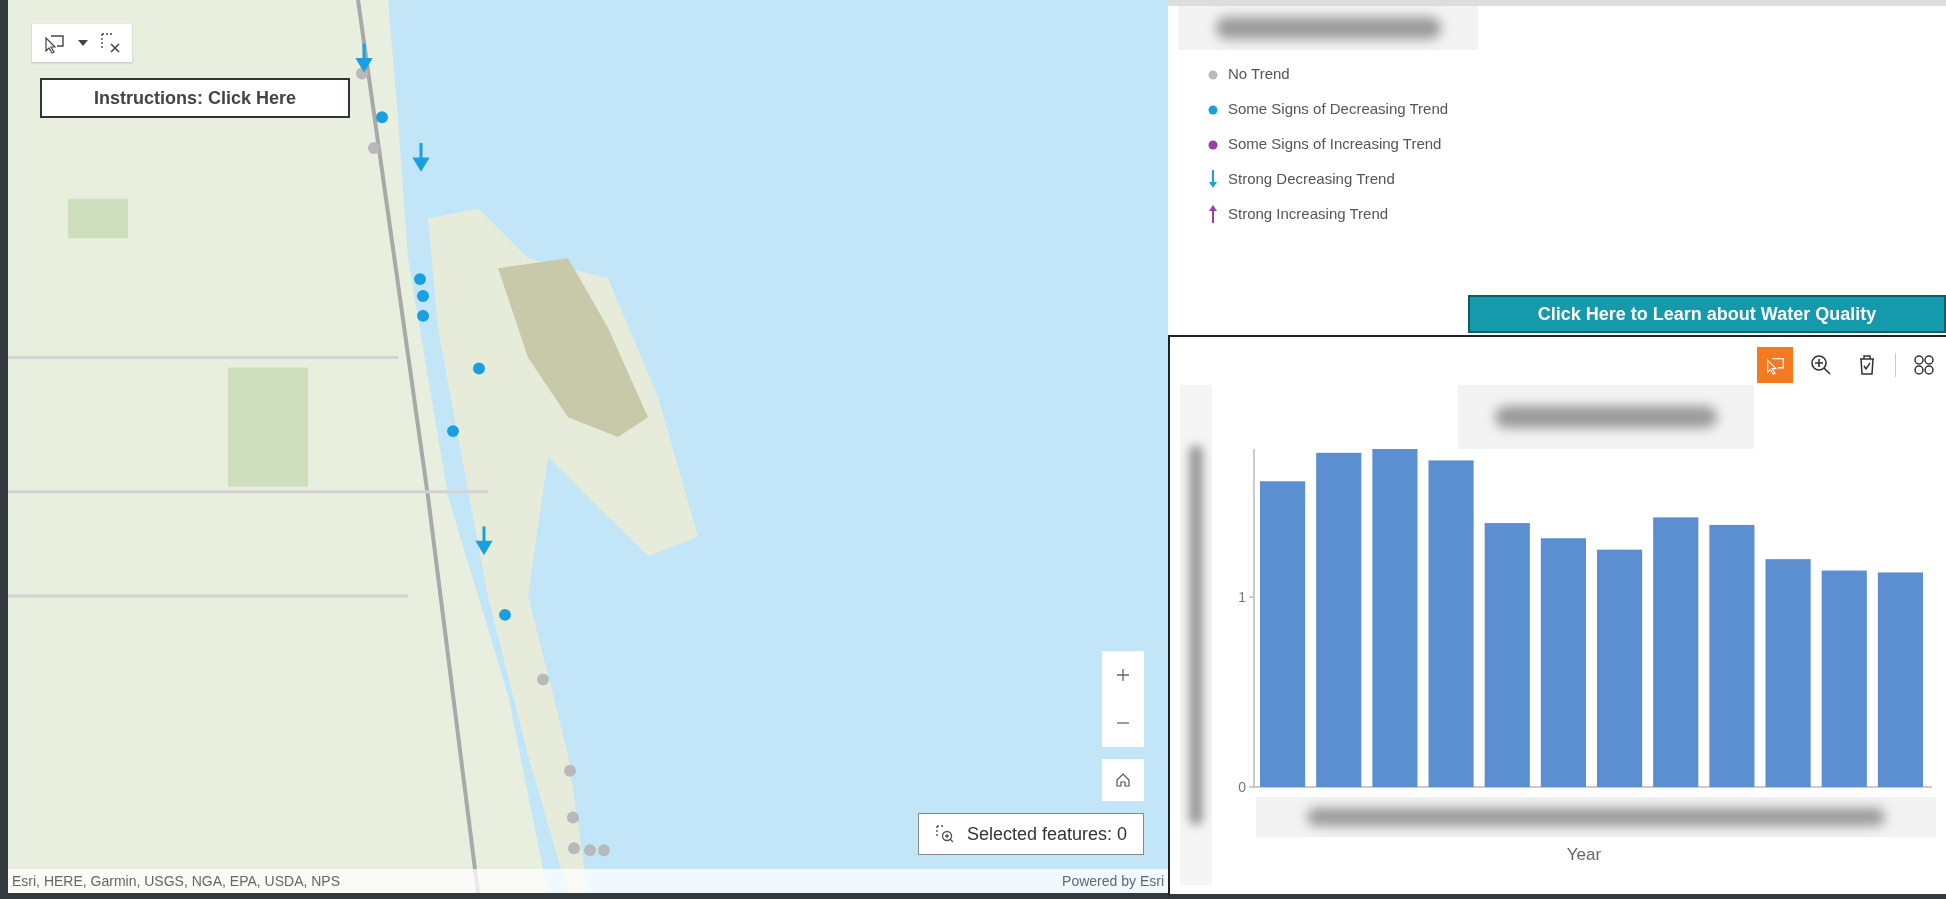  I want to click on legend-label: Strong Decreasing Trend, so click(1311, 178).